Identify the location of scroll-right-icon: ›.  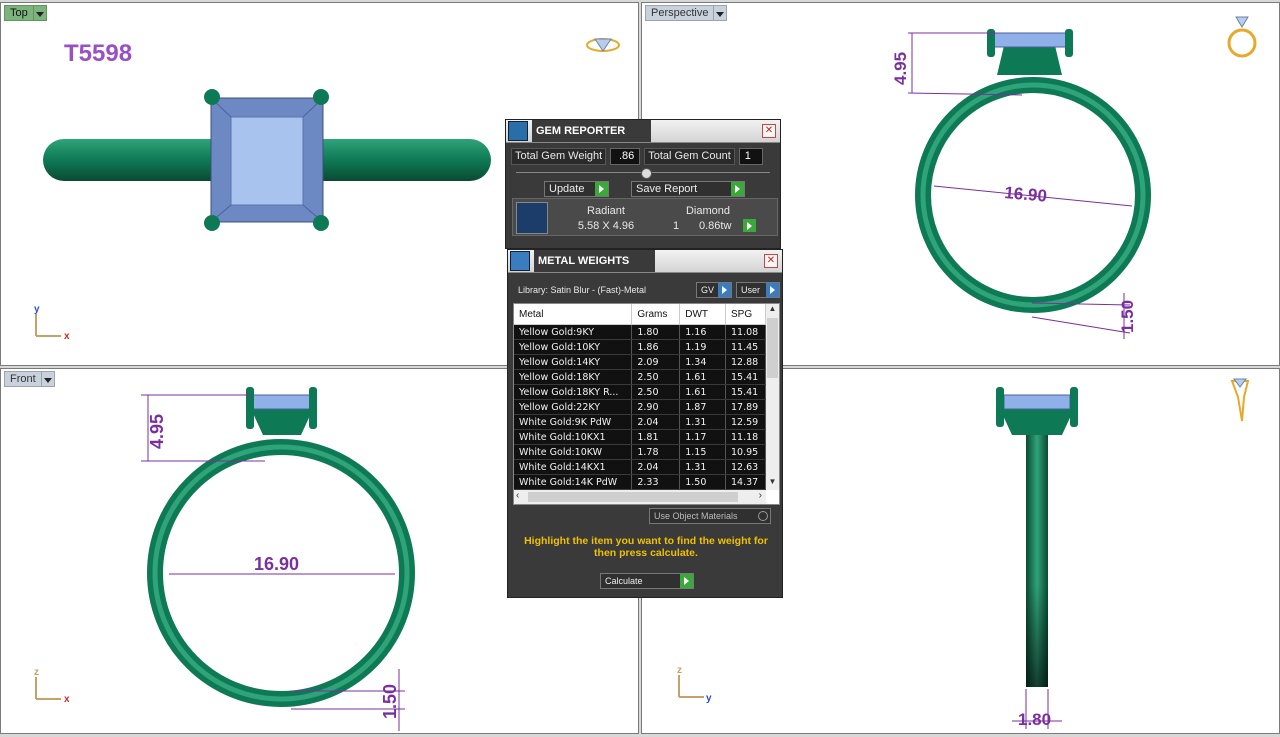
(760, 495).